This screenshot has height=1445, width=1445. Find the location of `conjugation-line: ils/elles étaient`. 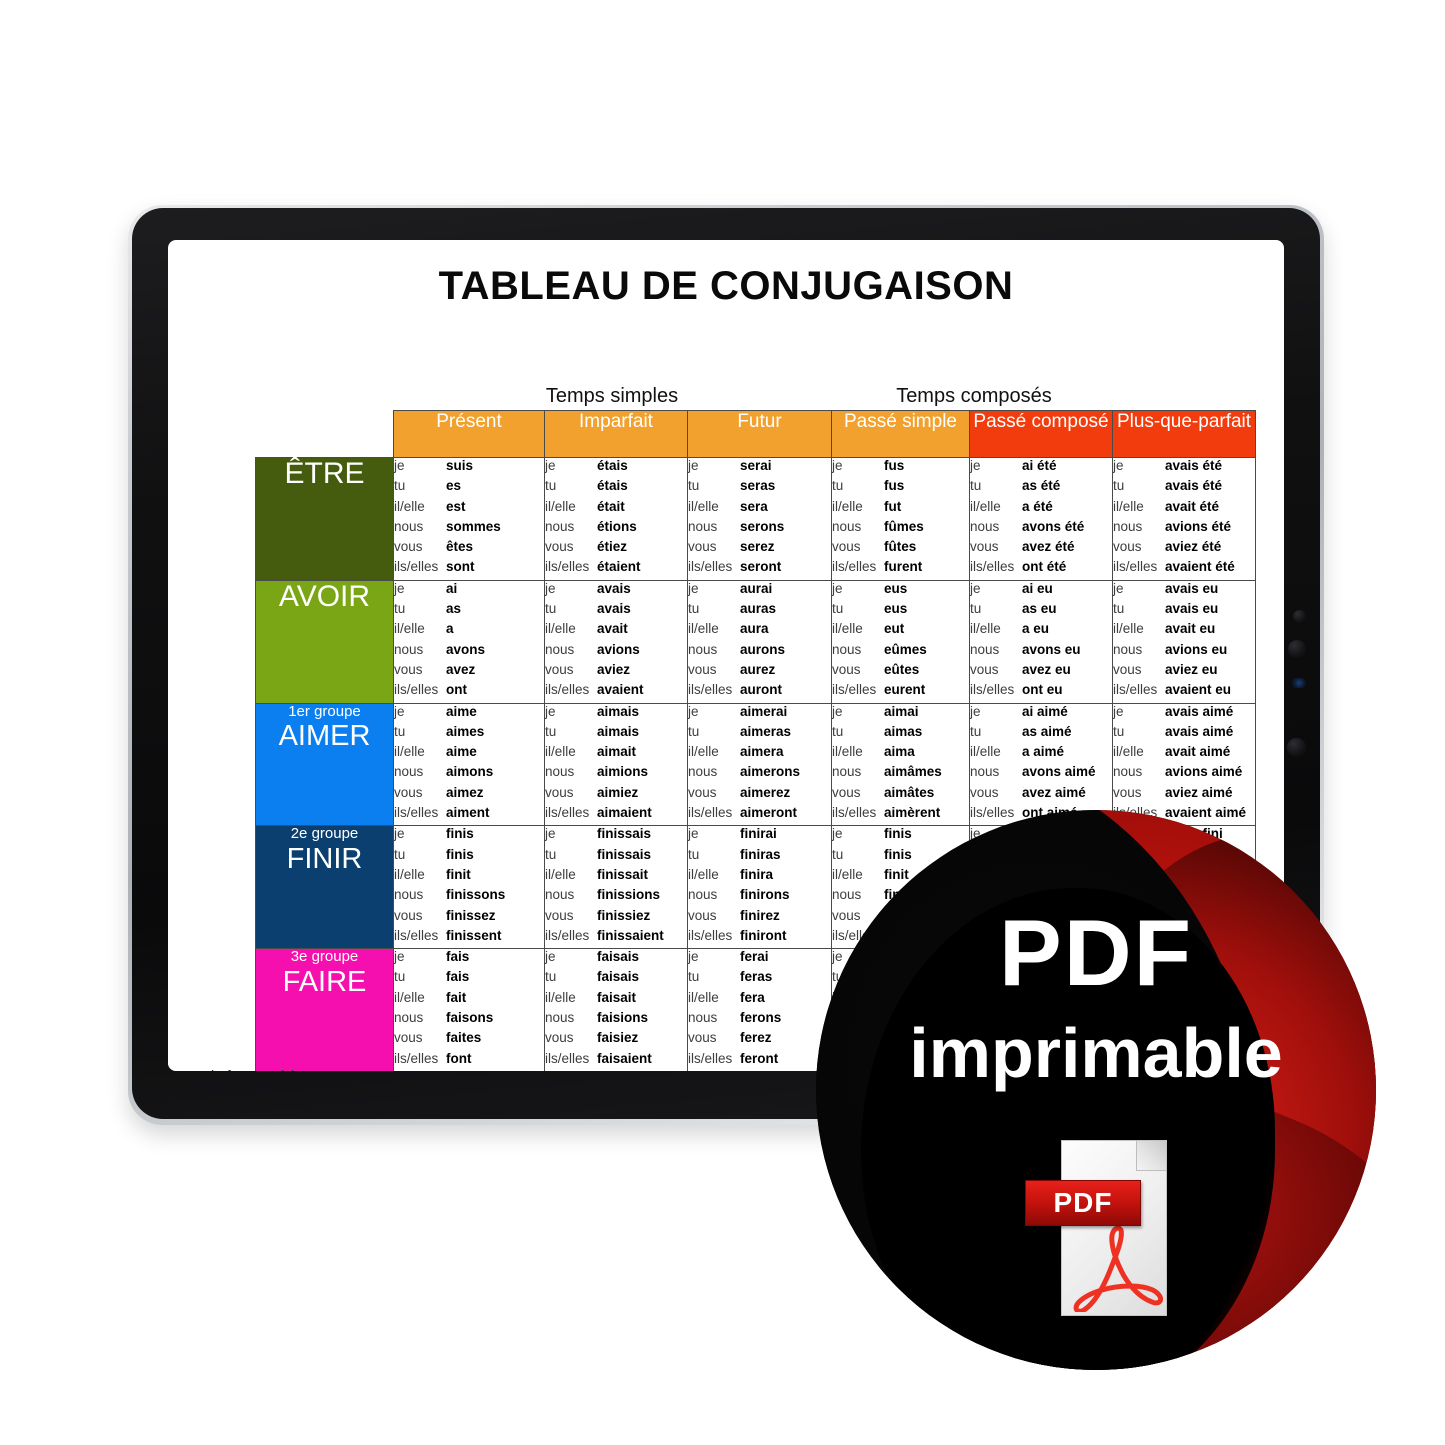

conjugation-line: ils/elles étaient is located at coordinates (616, 569).